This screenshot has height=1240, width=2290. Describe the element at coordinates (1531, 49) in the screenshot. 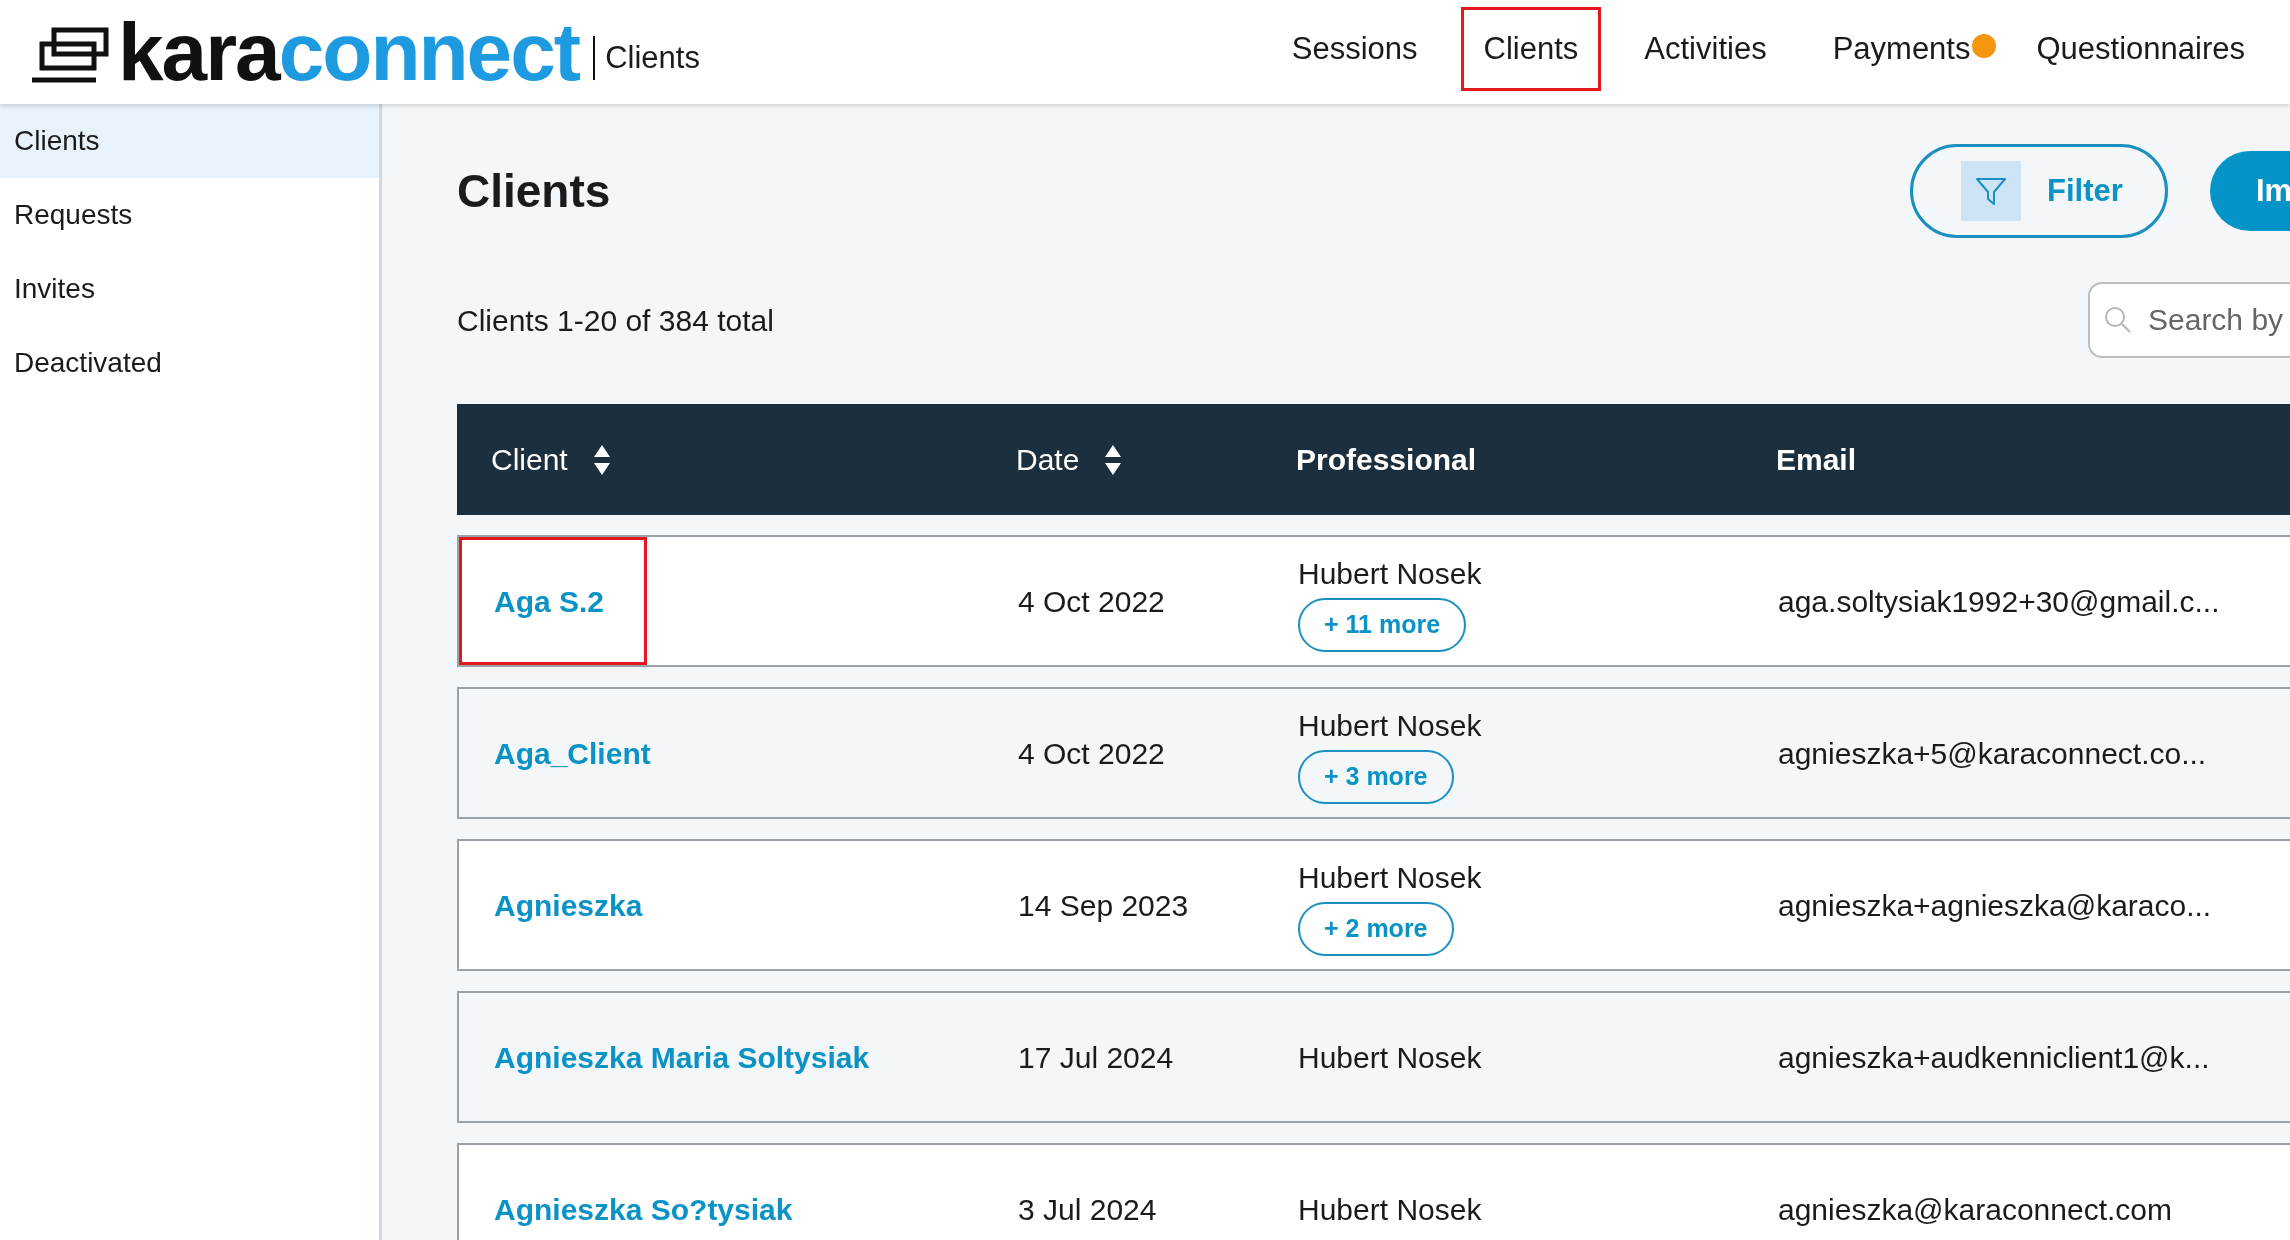

I see `nav-link: Clients` at that location.